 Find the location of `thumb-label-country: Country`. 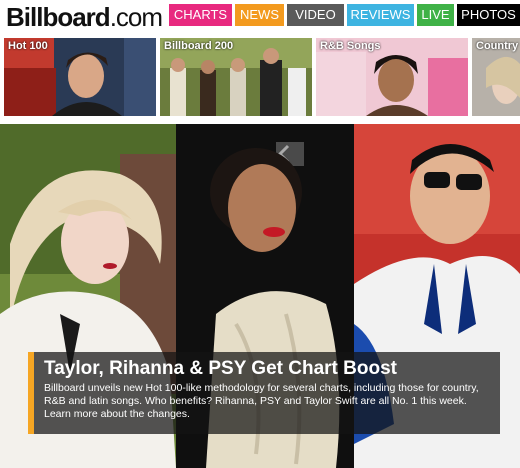

thumb-label-country: Country is located at coordinates (497, 46).